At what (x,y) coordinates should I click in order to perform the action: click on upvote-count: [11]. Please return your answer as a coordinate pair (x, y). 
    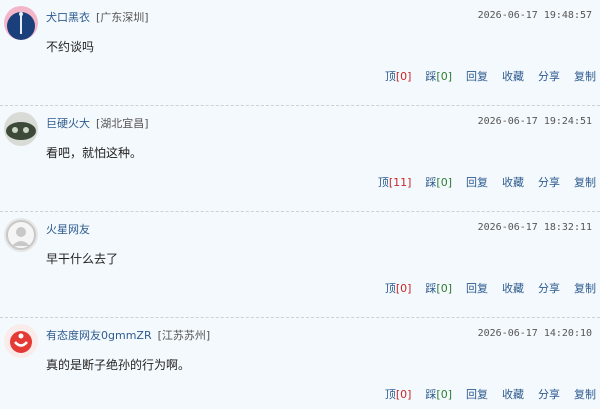
    Looking at the image, I should click on (400, 182).